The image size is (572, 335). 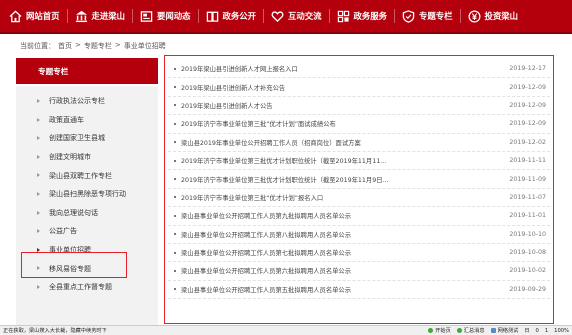 I want to click on breadcrumb-current: 事业单位招聘, so click(x=144, y=46).